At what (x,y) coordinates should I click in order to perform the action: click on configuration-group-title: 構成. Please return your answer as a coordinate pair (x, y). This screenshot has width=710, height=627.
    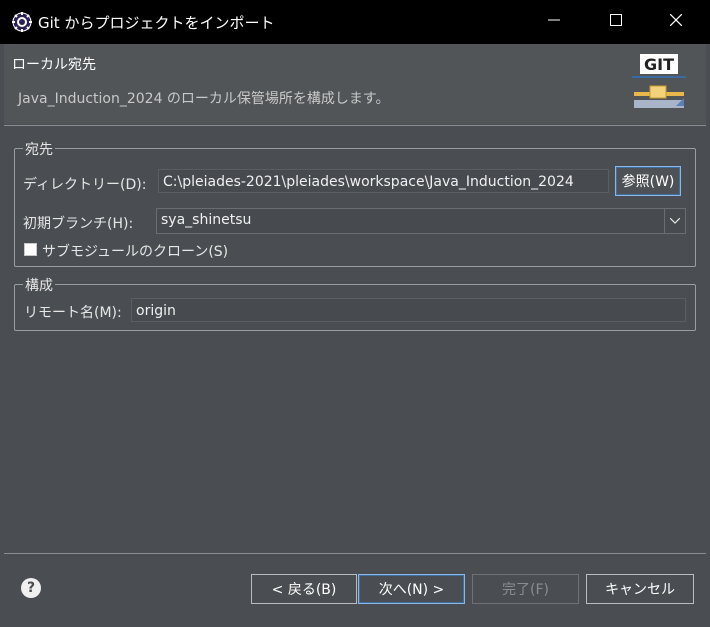
    Looking at the image, I should click on (39, 285).